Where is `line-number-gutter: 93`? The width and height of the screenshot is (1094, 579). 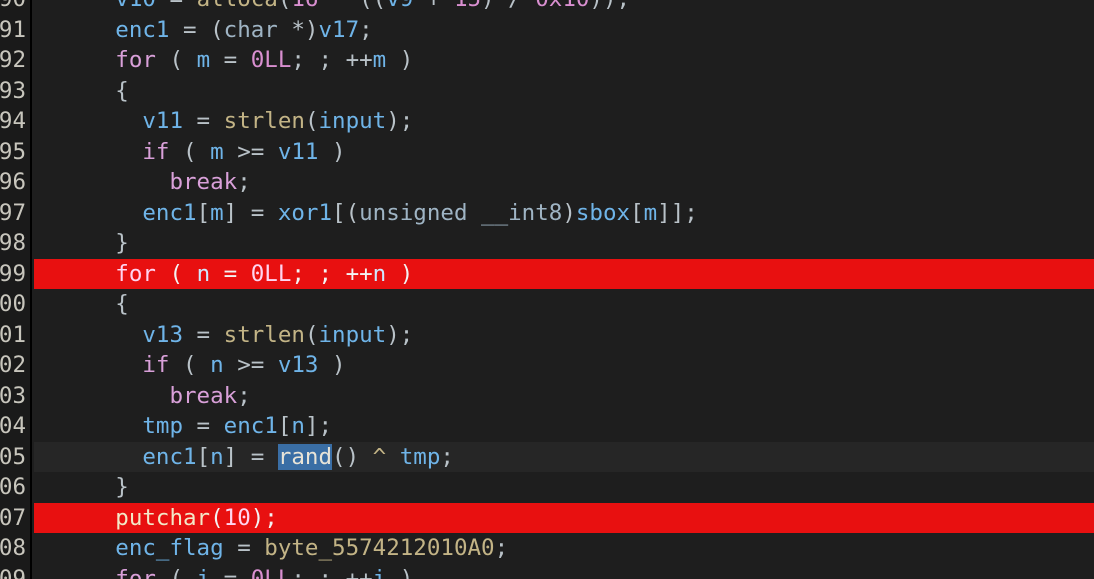
line-number-gutter: 93 is located at coordinates (16, 90).